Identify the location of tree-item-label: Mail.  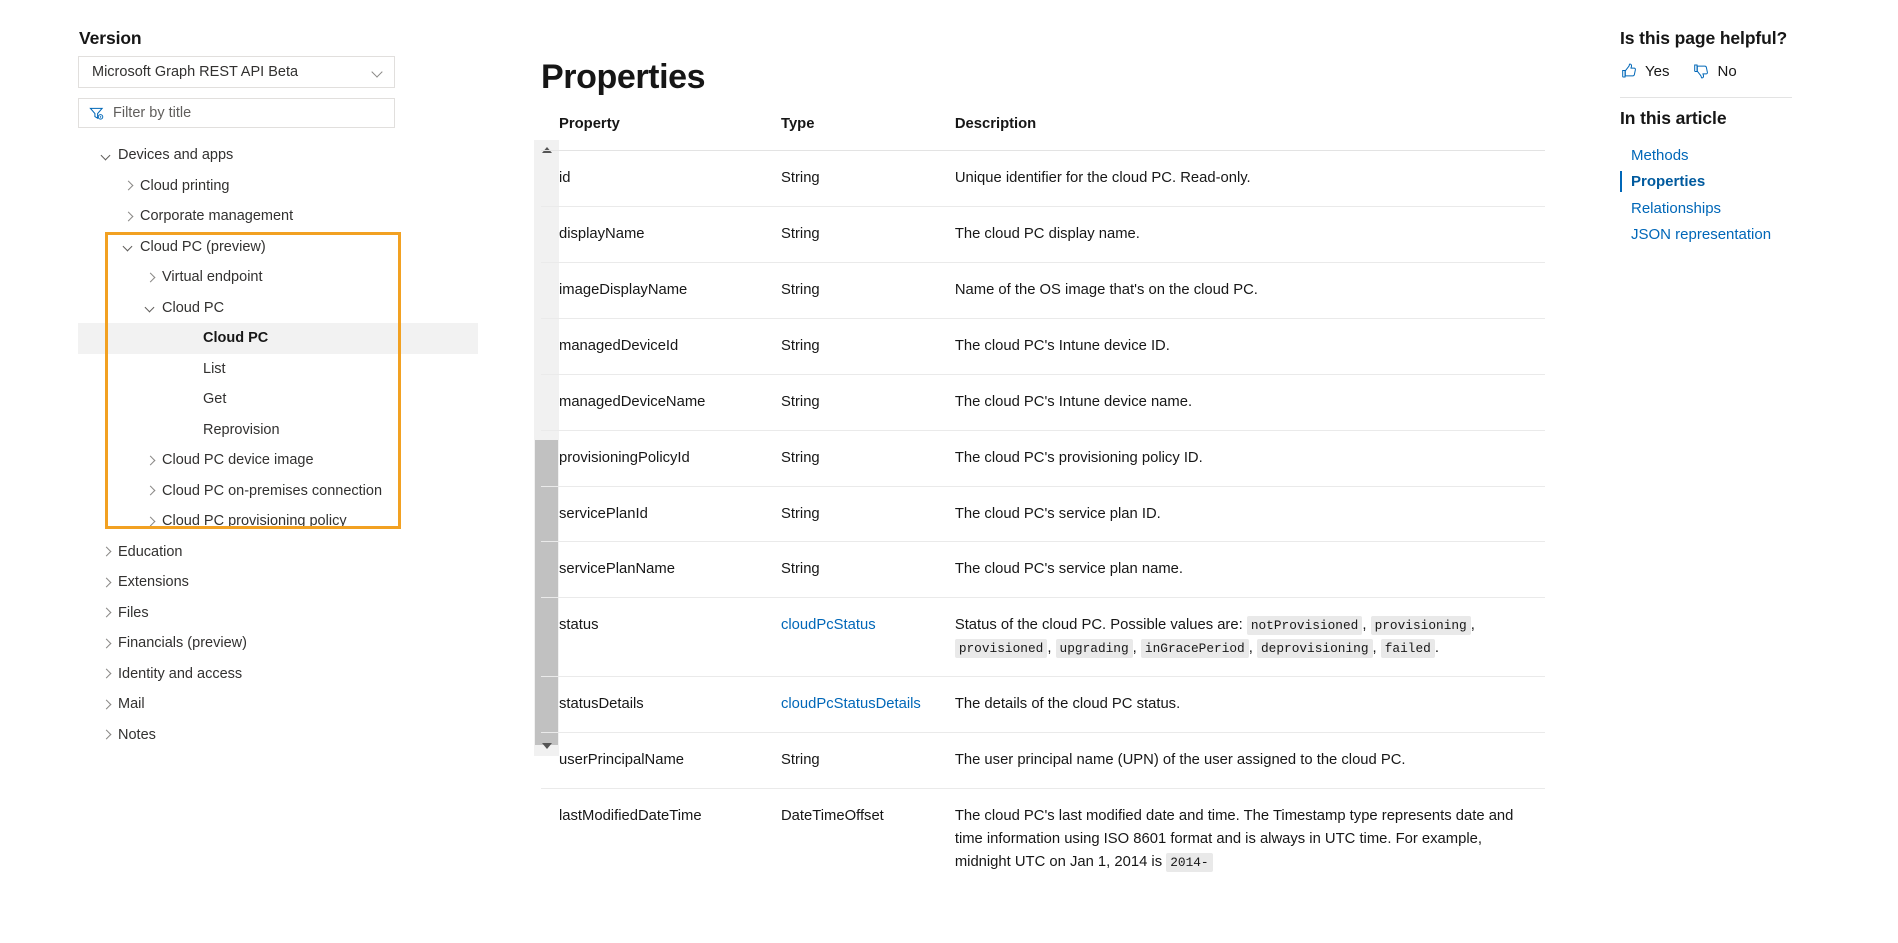
(131, 704).